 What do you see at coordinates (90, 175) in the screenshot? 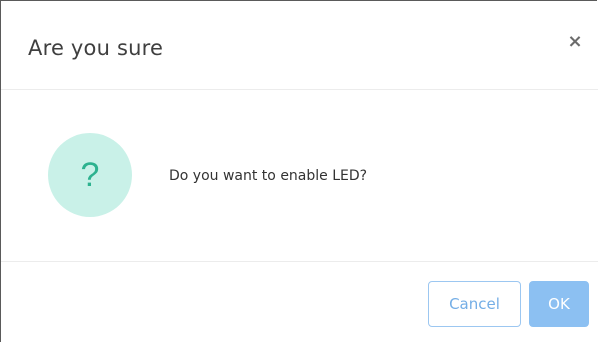
I see `question-icon: ?` at bounding box center [90, 175].